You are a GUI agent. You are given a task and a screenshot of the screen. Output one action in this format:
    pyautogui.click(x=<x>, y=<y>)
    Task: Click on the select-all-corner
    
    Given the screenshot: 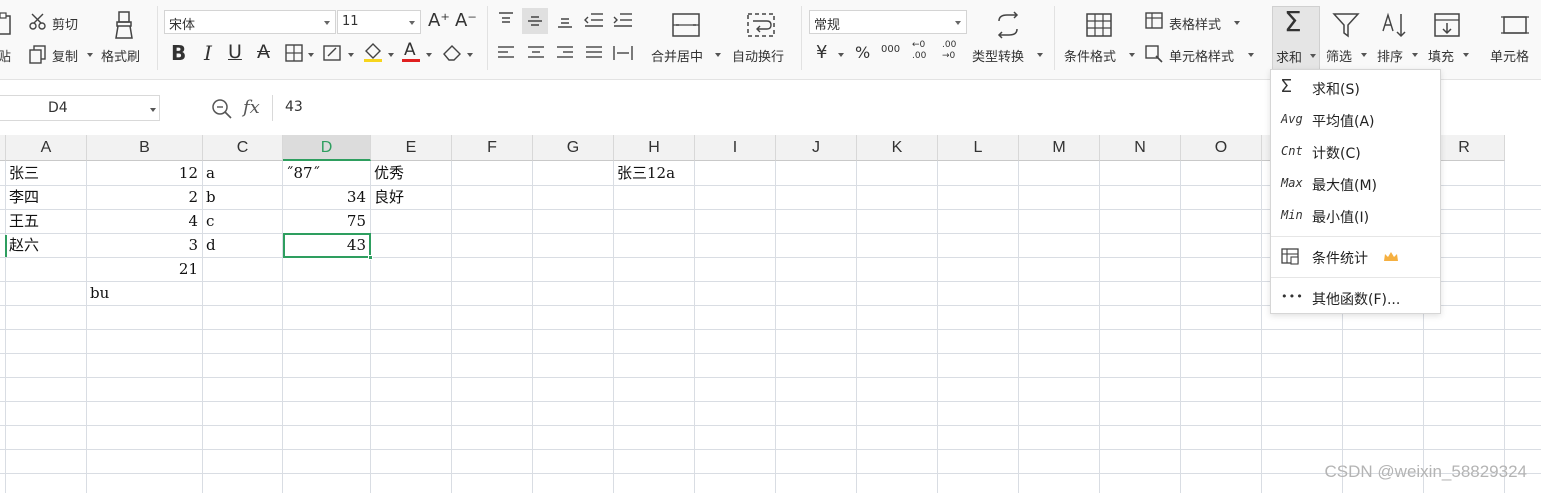 What is the action you would take?
    pyautogui.click(x=3, y=148)
    